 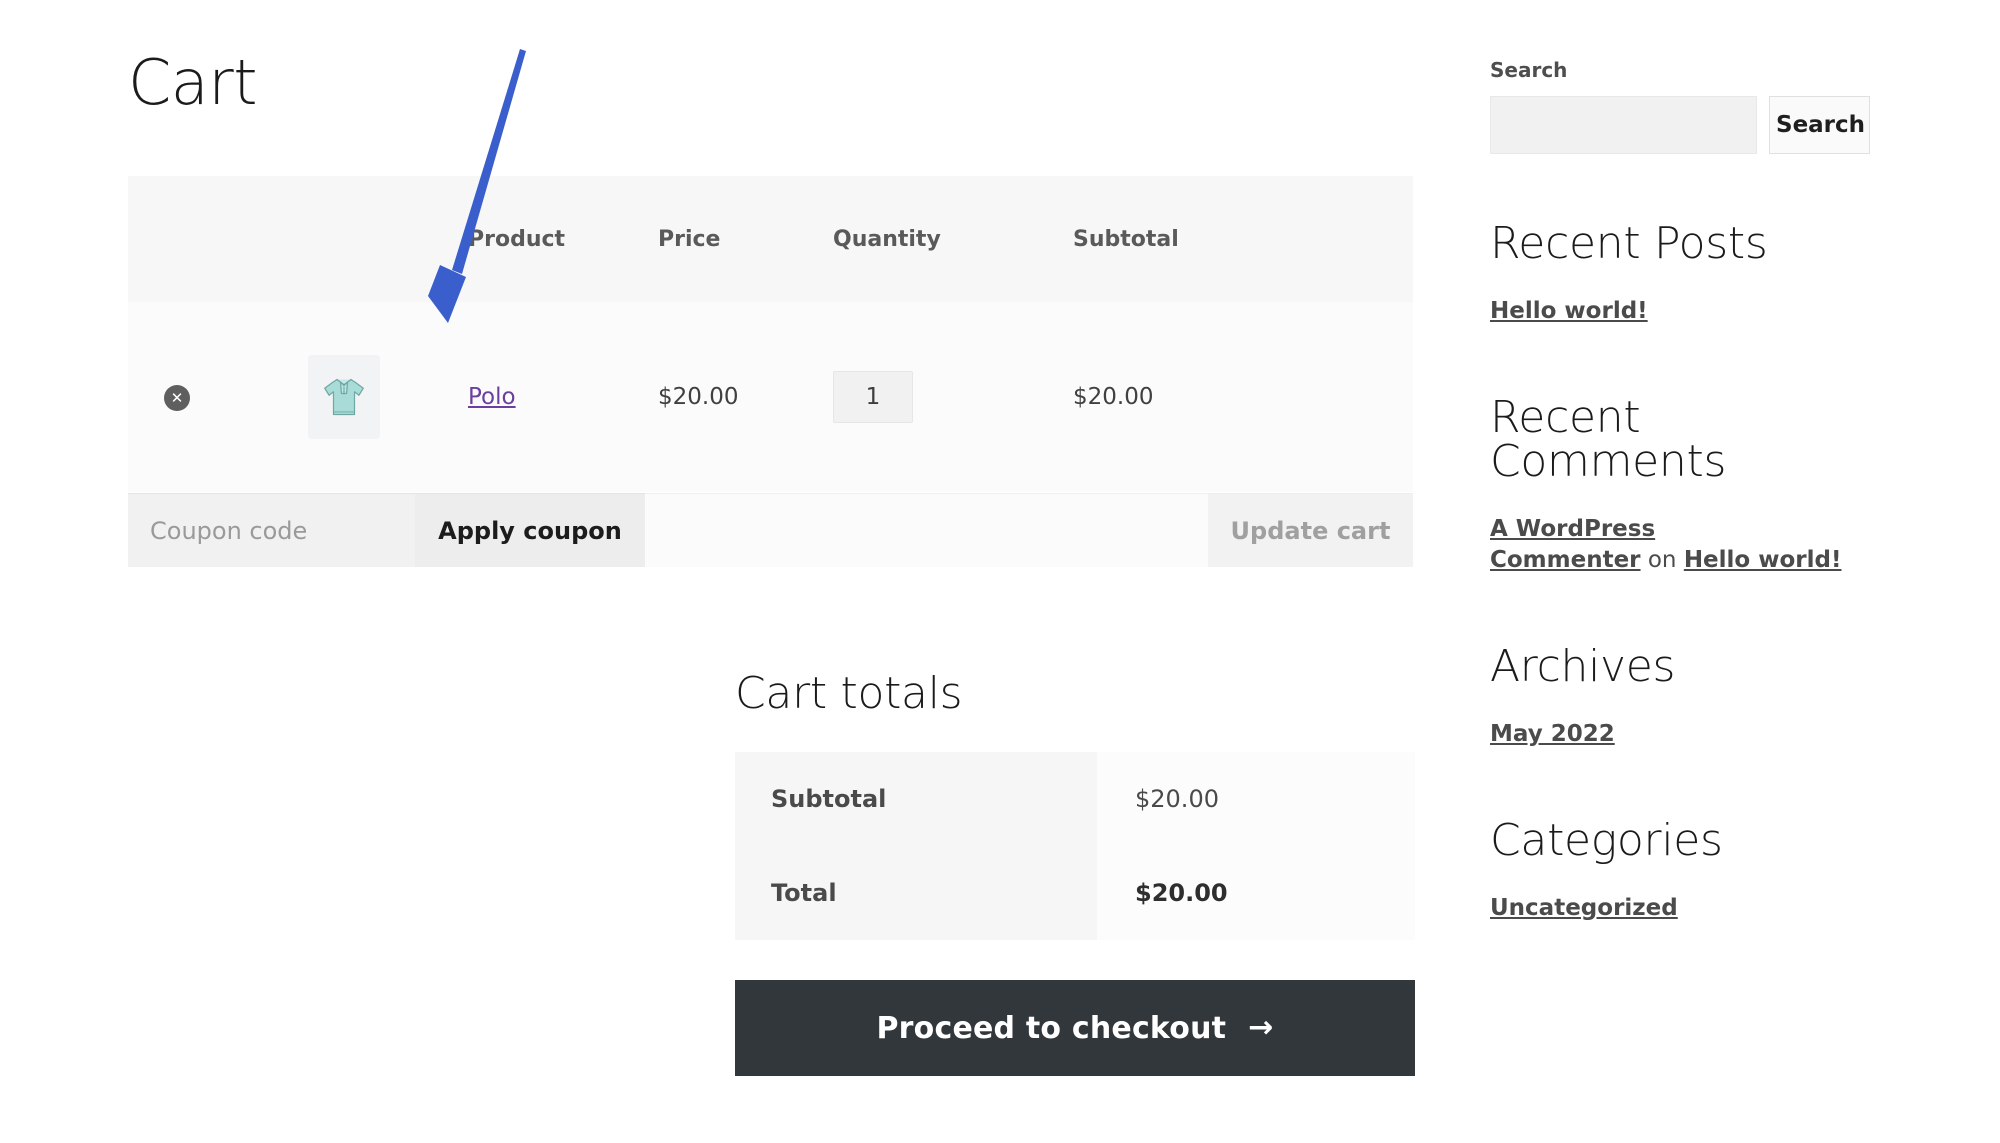 What do you see at coordinates (1256, 893) in the screenshot?
I see `totals-value-total: $20.00` at bounding box center [1256, 893].